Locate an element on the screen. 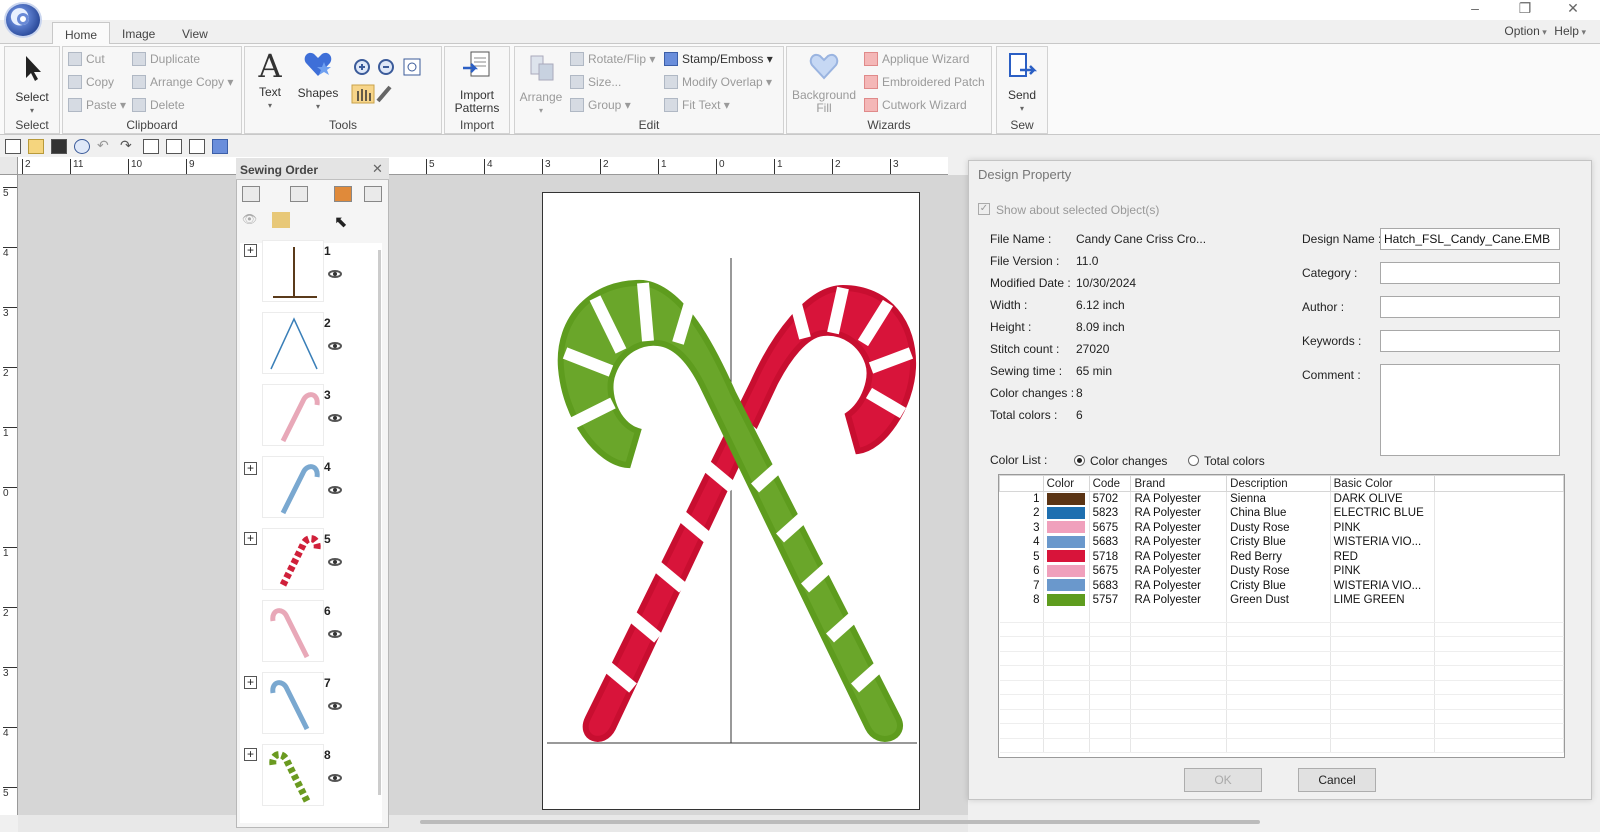  tab-view: View is located at coordinates (195, 33).